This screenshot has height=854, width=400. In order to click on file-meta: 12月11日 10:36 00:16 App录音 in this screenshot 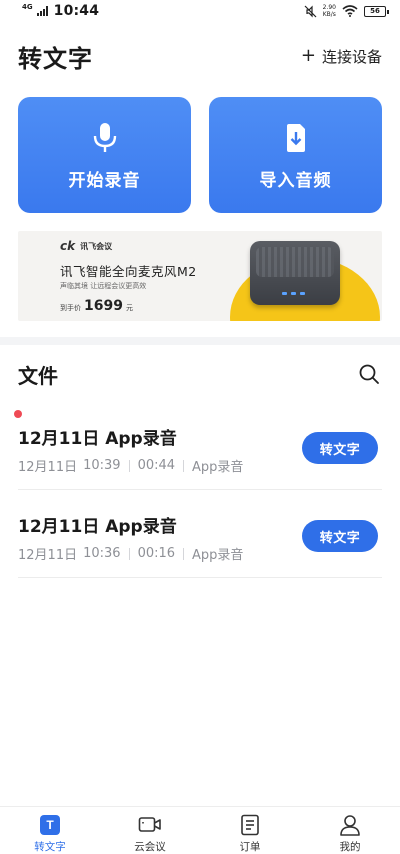, I will do `click(130, 553)`.